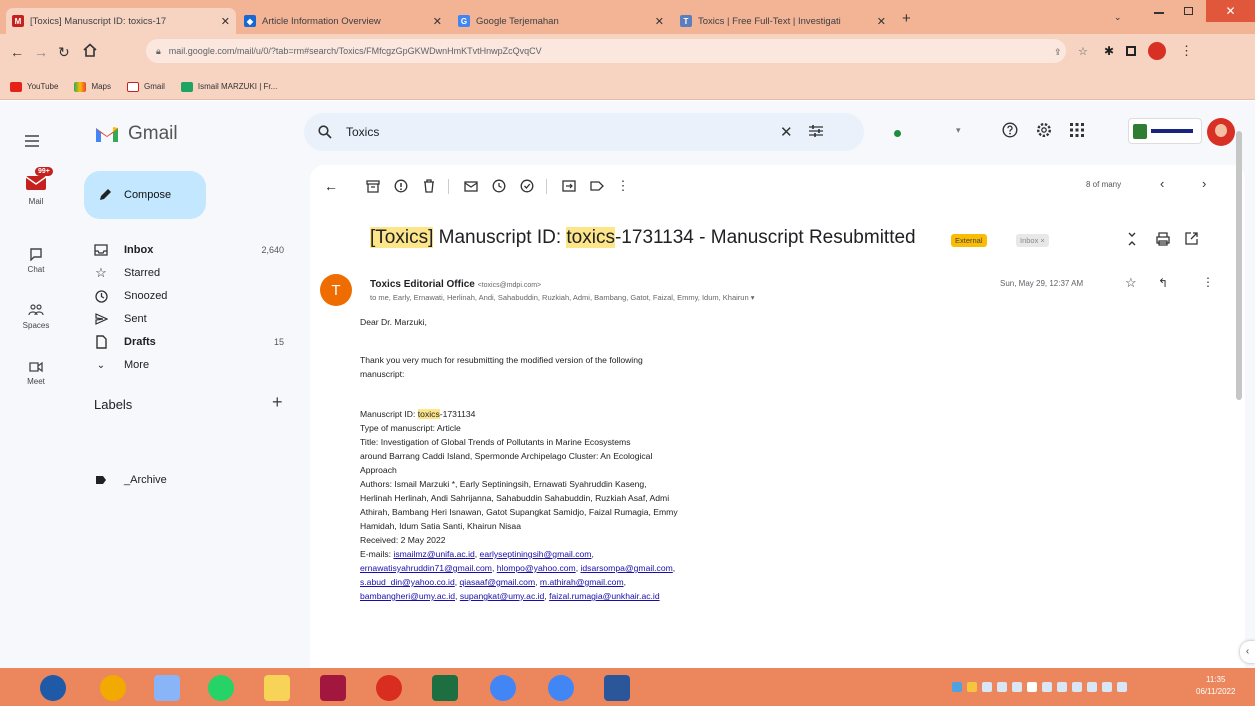 This screenshot has width=1255, height=706. I want to click on nav-sent: Sent, so click(193, 319).